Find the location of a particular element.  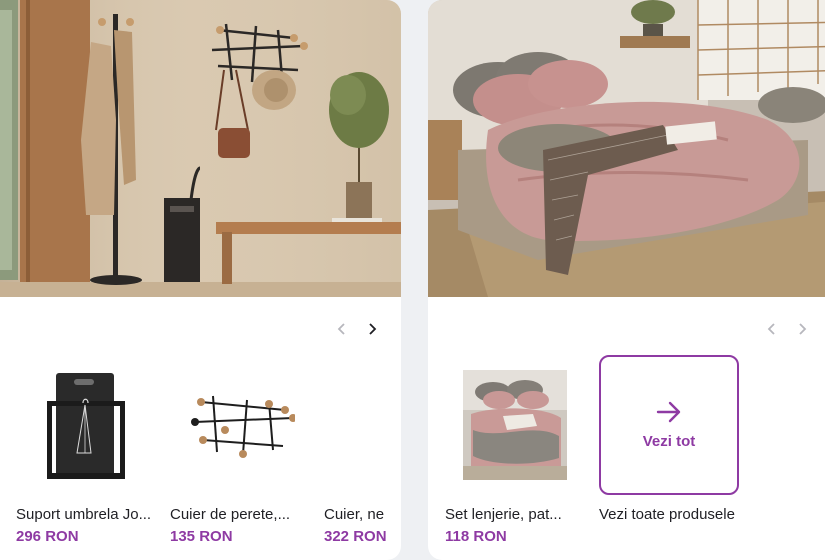

product-card: Cuier, ne 322 RON is located at coordinates (355, 450).